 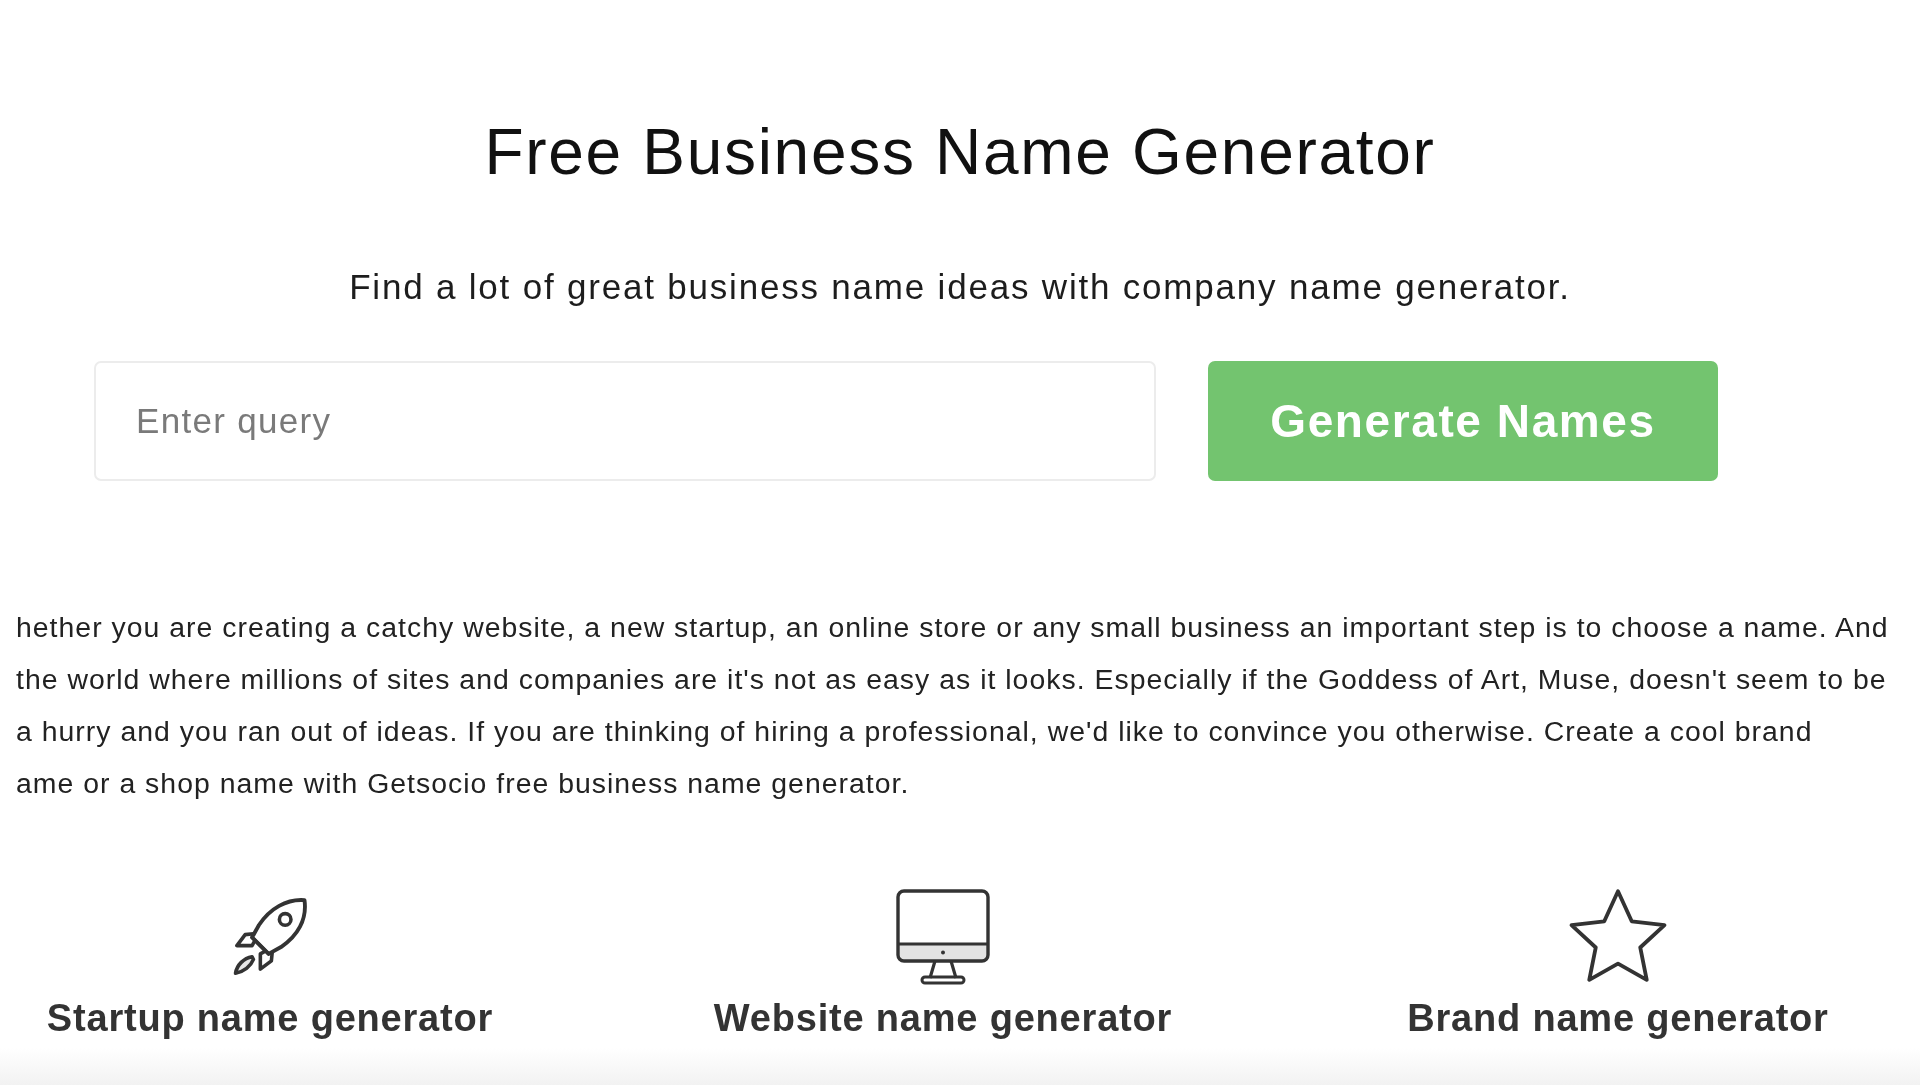 I want to click on feature-title: Startup name generator, so click(x=270, y=1018).